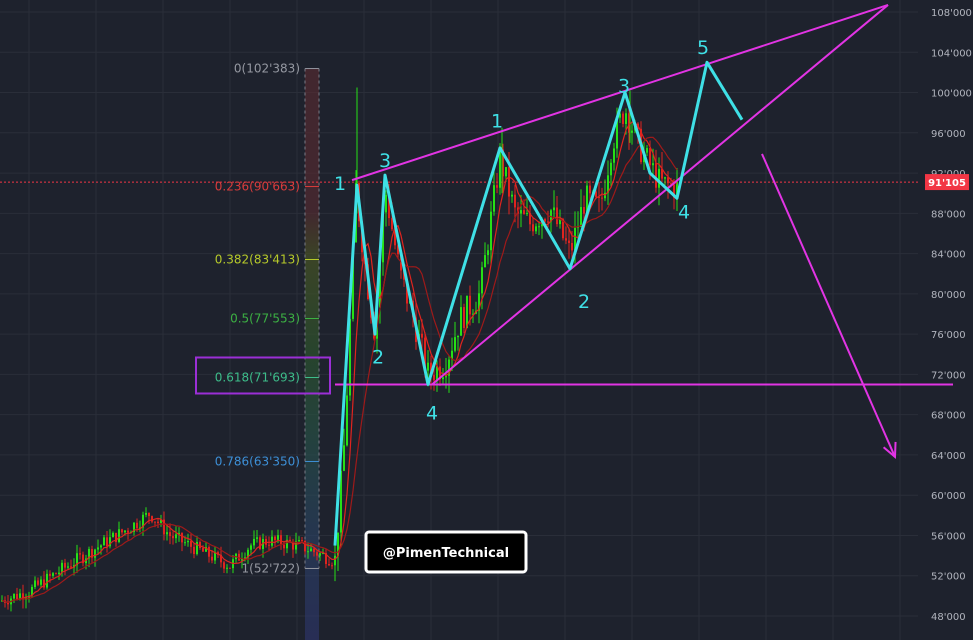 This screenshot has height=640, width=973. What do you see at coordinates (948, 536) in the screenshot?
I see `price-tick-label: 56'000` at bounding box center [948, 536].